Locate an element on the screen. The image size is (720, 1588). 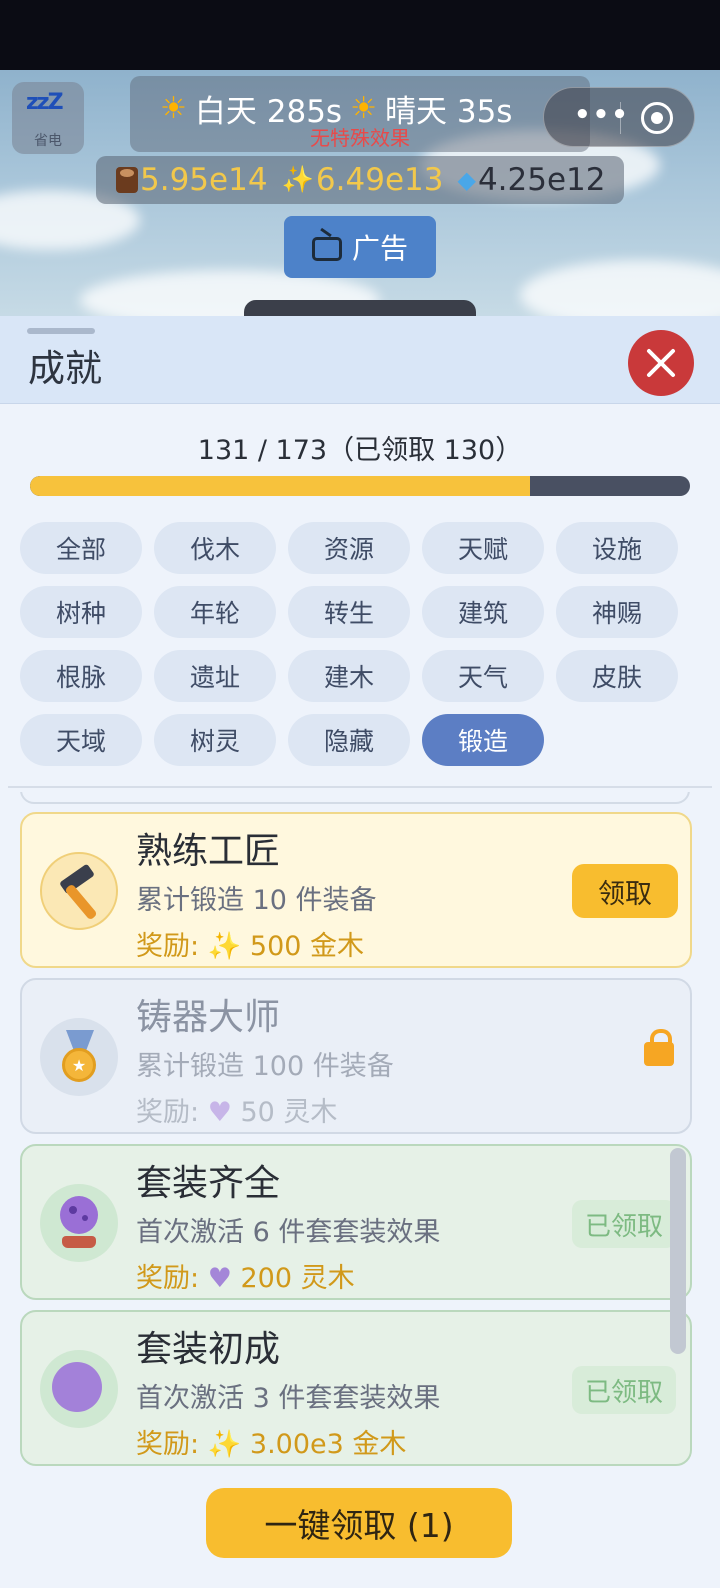
close-miniprogram-icon is located at coordinates (657, 118).